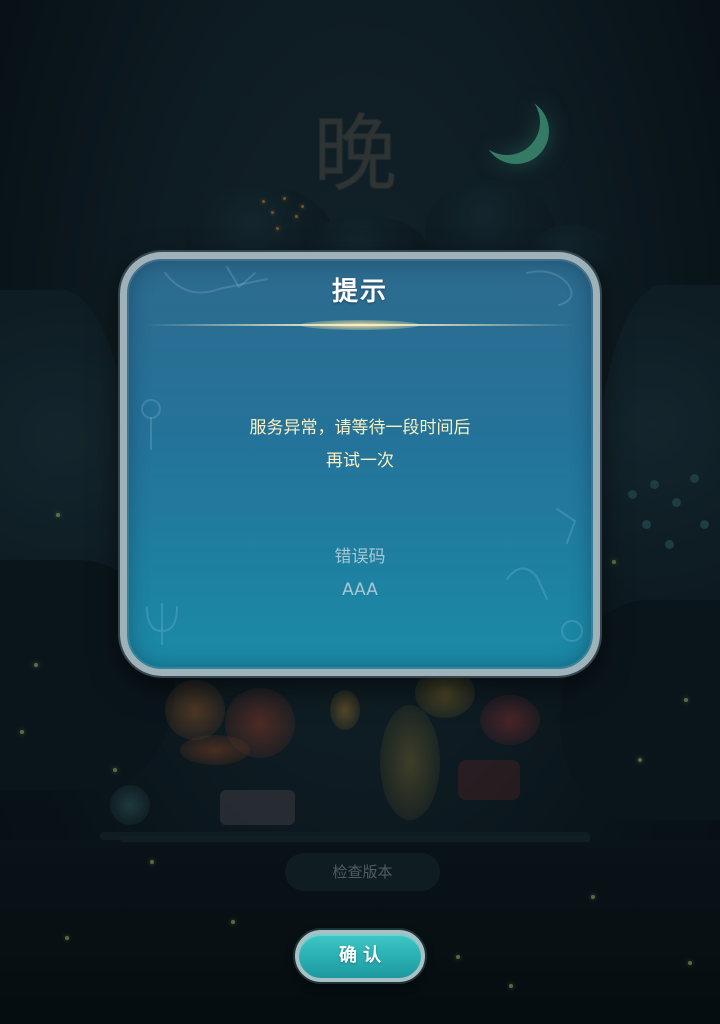 This screenshot has height=1024, width=720. What do you see at coordinates (363, 955) in the screenshot?
I see `confirm-button-label: 确认` at bounding box center [363, 955].